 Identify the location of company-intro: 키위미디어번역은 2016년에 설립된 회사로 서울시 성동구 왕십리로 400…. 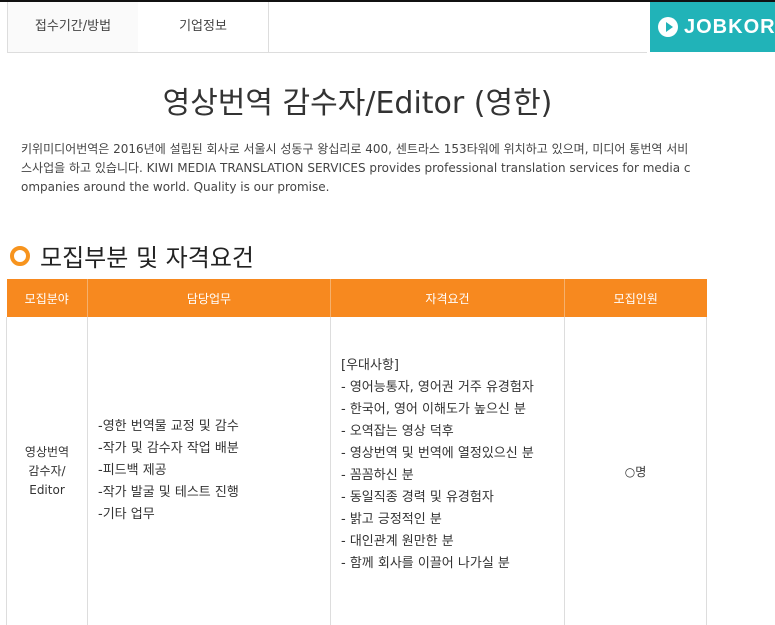
(356, 168).